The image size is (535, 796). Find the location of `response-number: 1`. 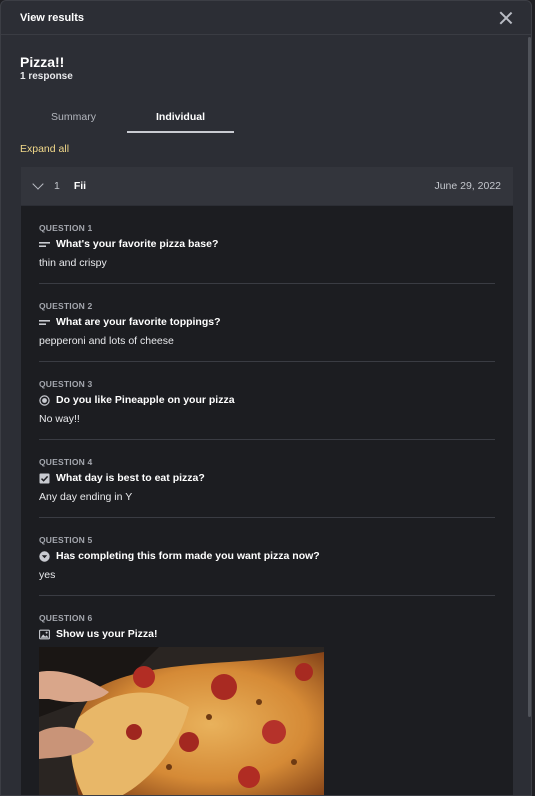

response-number: 1 is located at coordinates (57, 186).